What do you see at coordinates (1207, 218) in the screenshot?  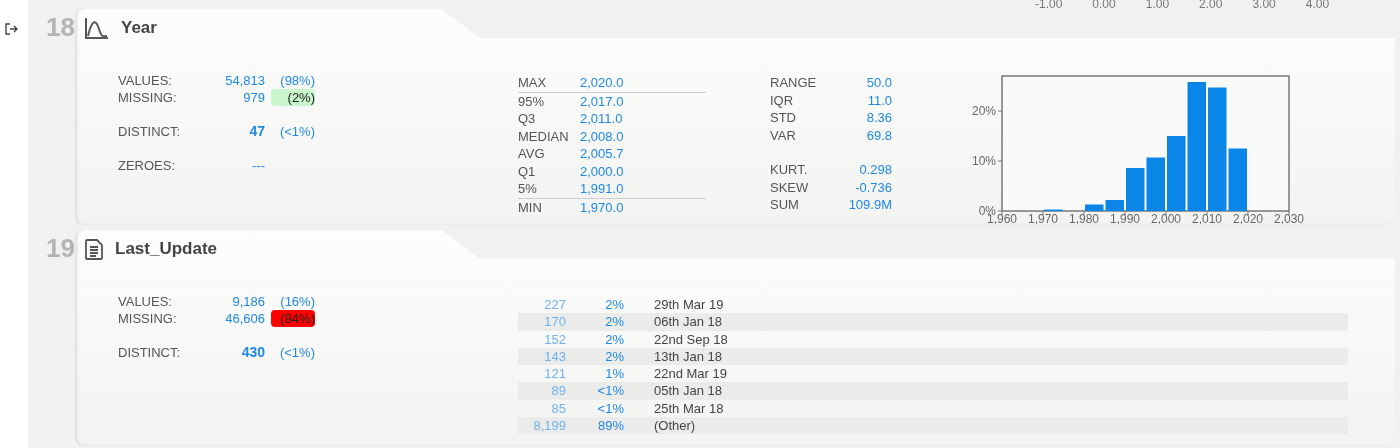 I see `x-tick-label: 2,010` at bounding box center [1207, 218].